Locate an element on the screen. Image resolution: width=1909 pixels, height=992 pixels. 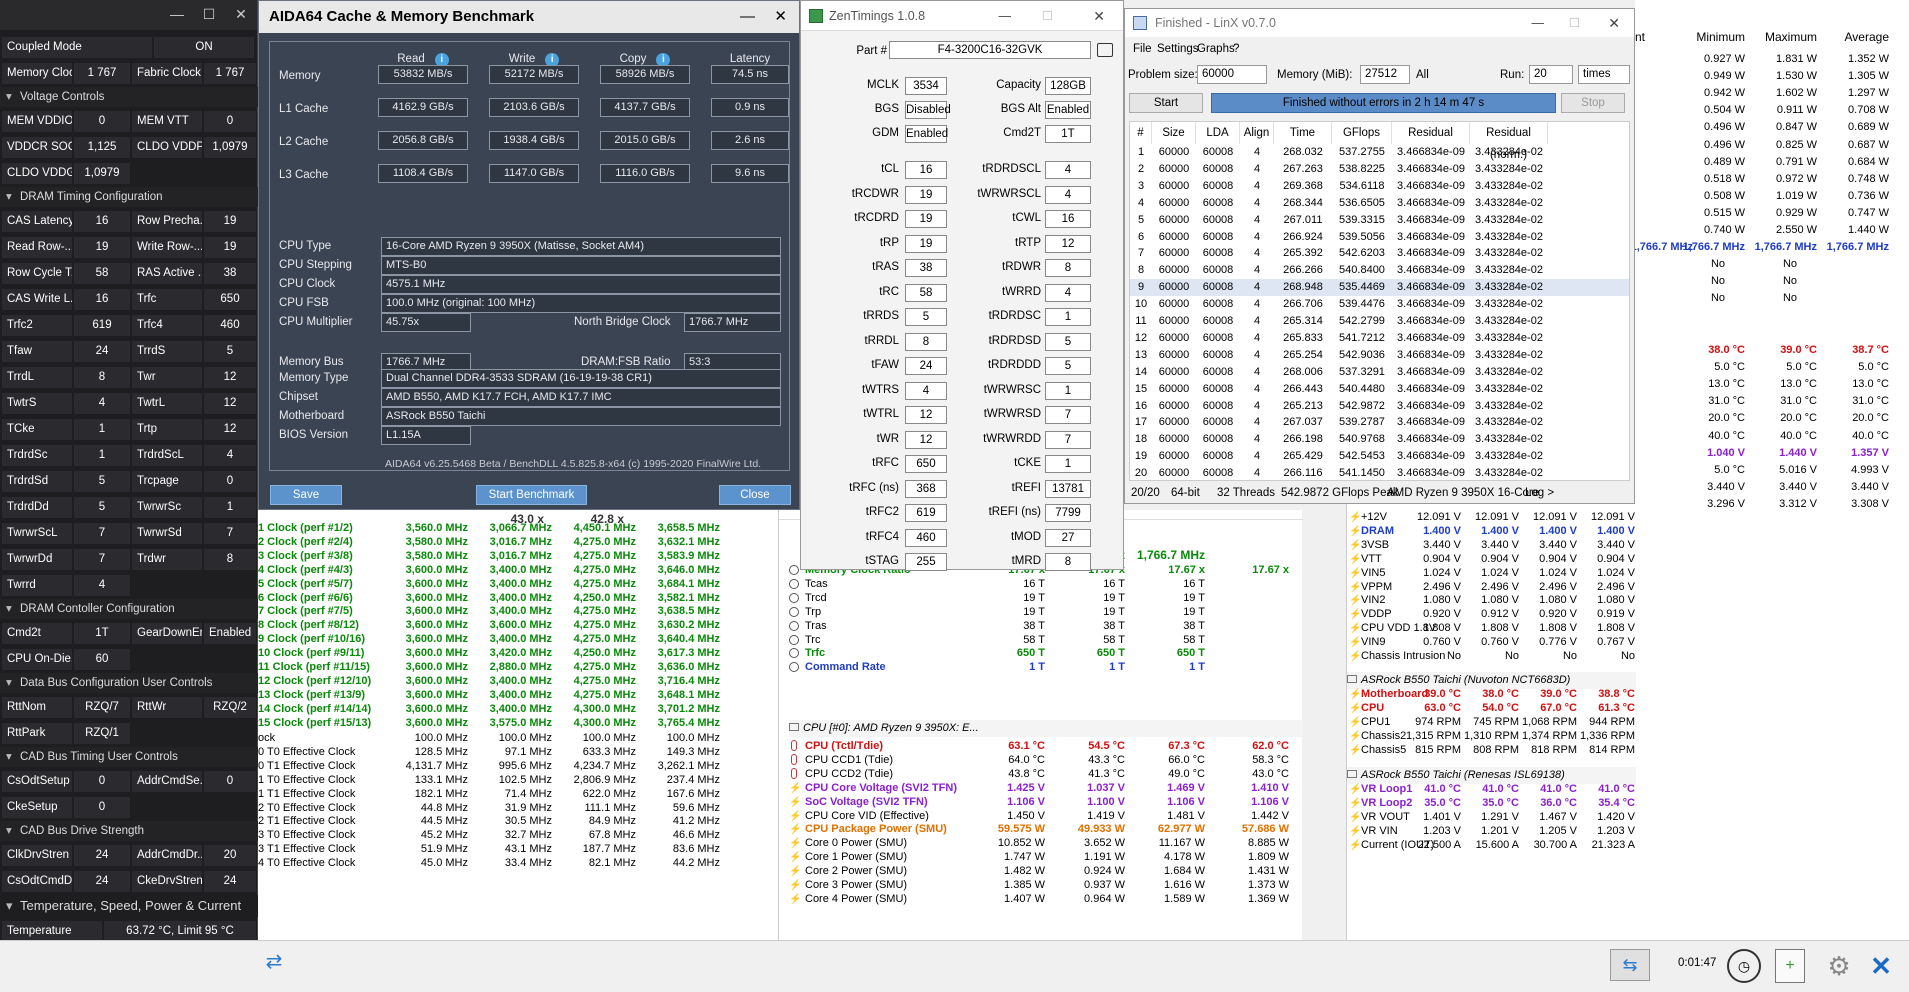
table-header: Residual is located at coordinates (1431, 133).